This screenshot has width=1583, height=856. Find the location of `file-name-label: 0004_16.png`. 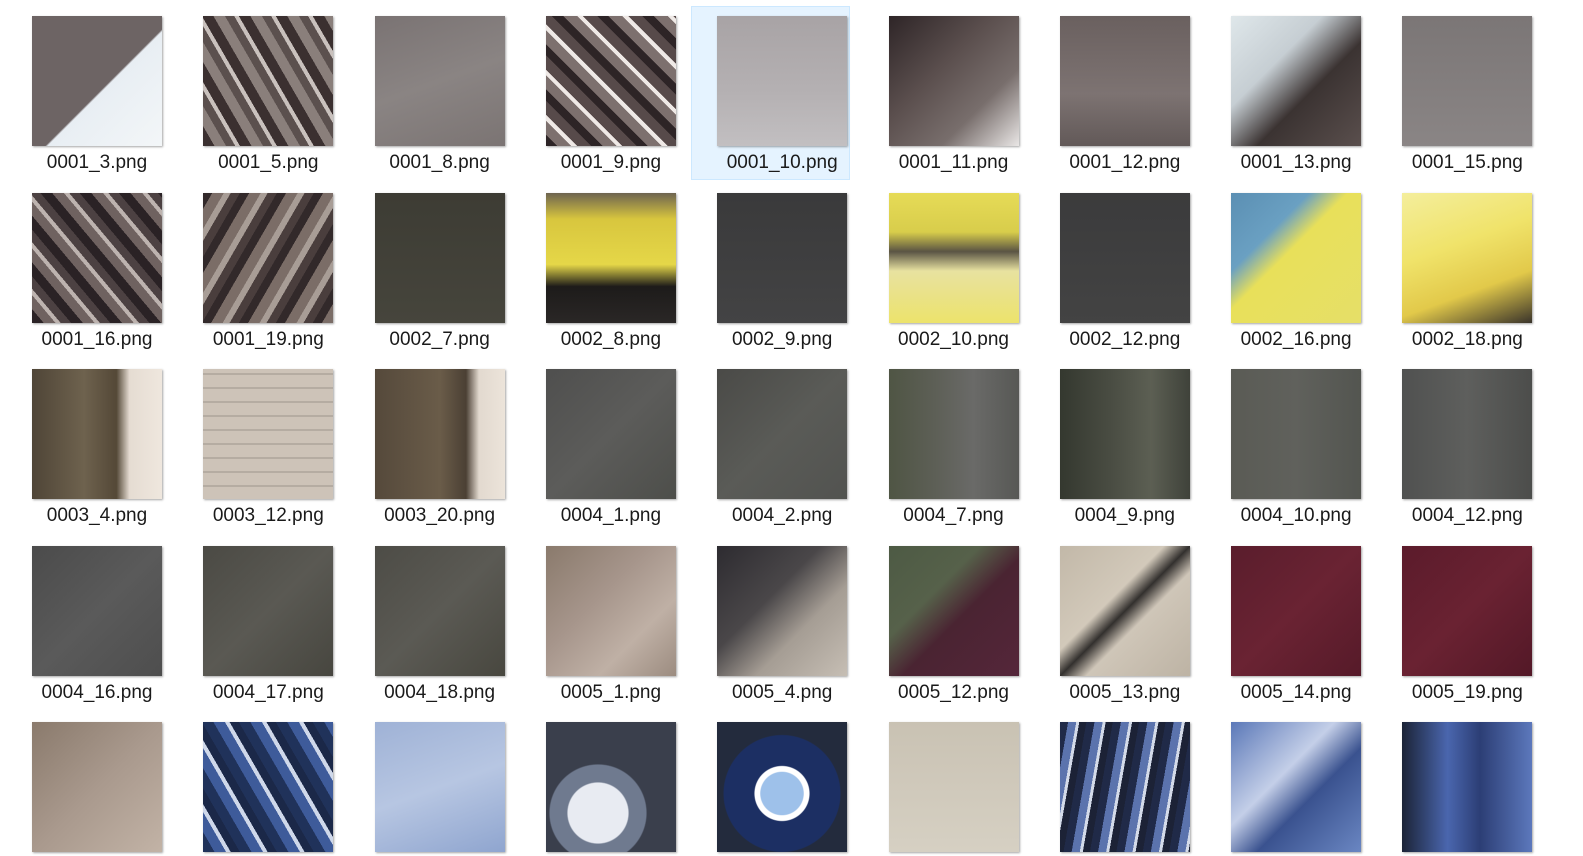

file-name-label: 0004_16.png is located at coordinates (97, 692).